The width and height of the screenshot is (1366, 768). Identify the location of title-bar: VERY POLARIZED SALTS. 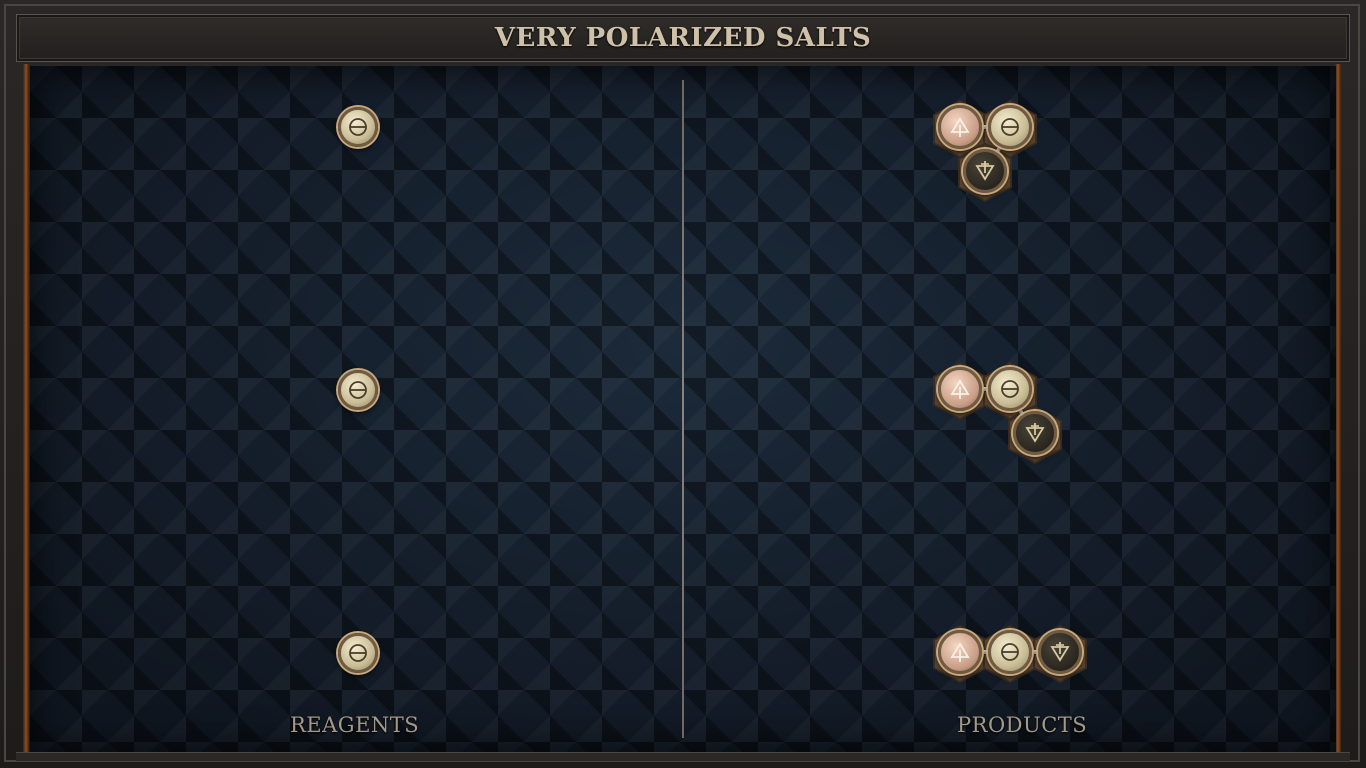
(683, 38).